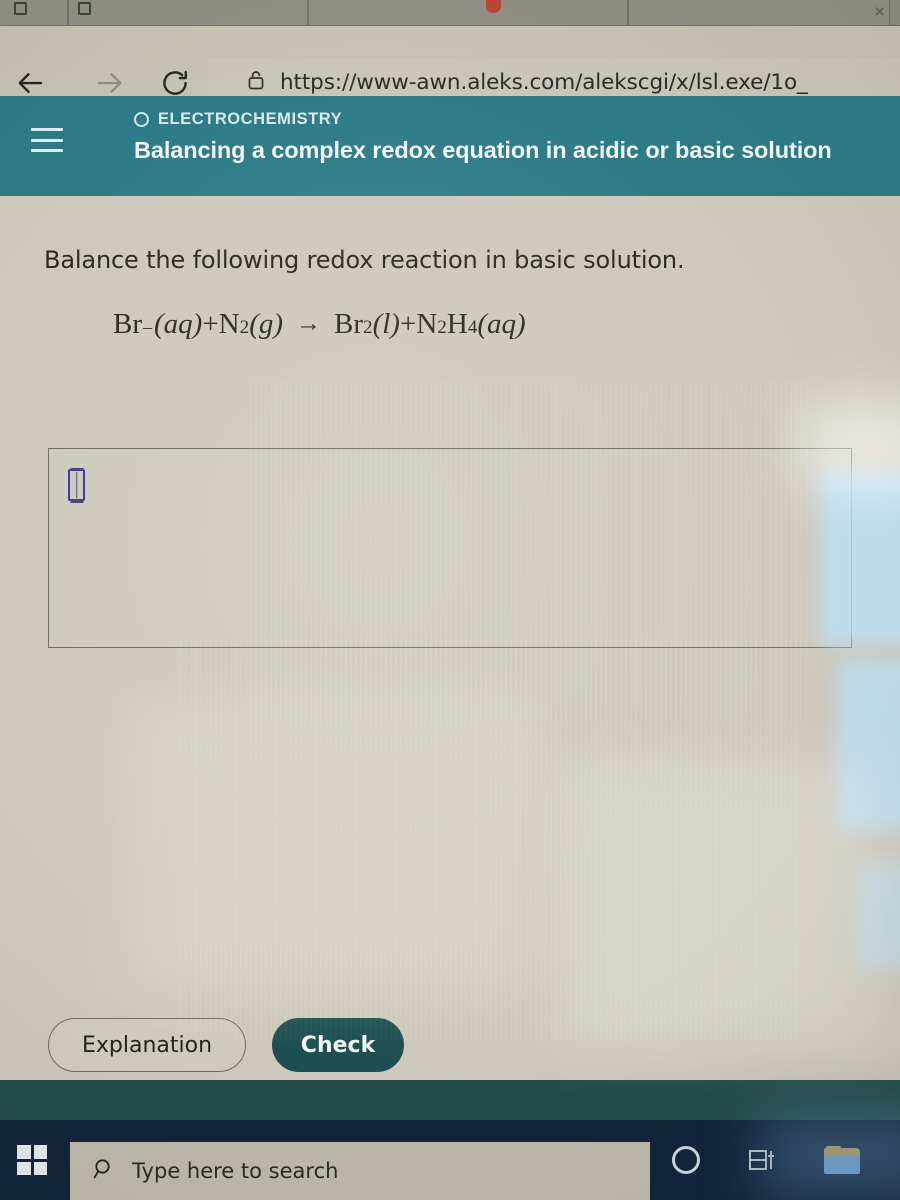  Describe the element at coordinates (31, 83) in the screenshot. I see `back-arrow-icon` at that location.